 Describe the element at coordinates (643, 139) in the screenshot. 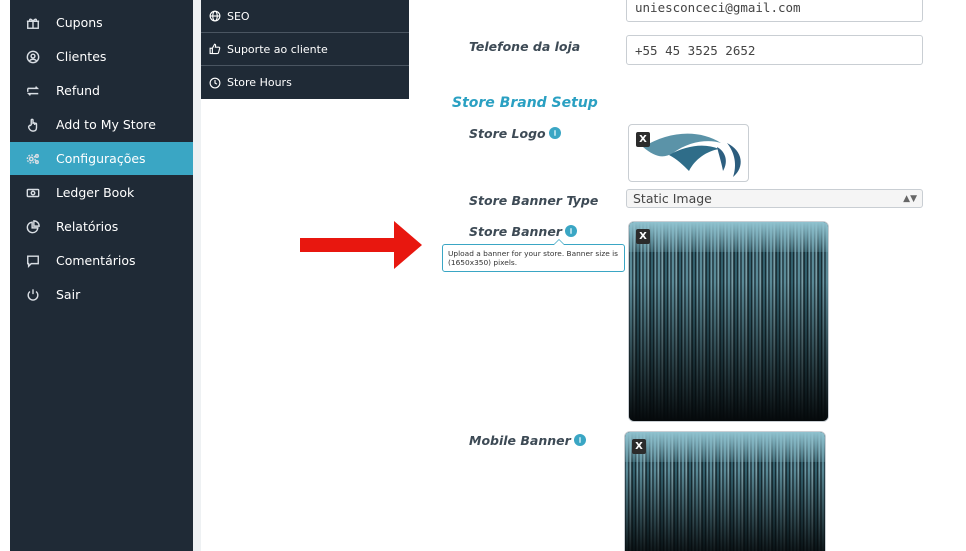

I see `remove-logo-button: X` at that location.